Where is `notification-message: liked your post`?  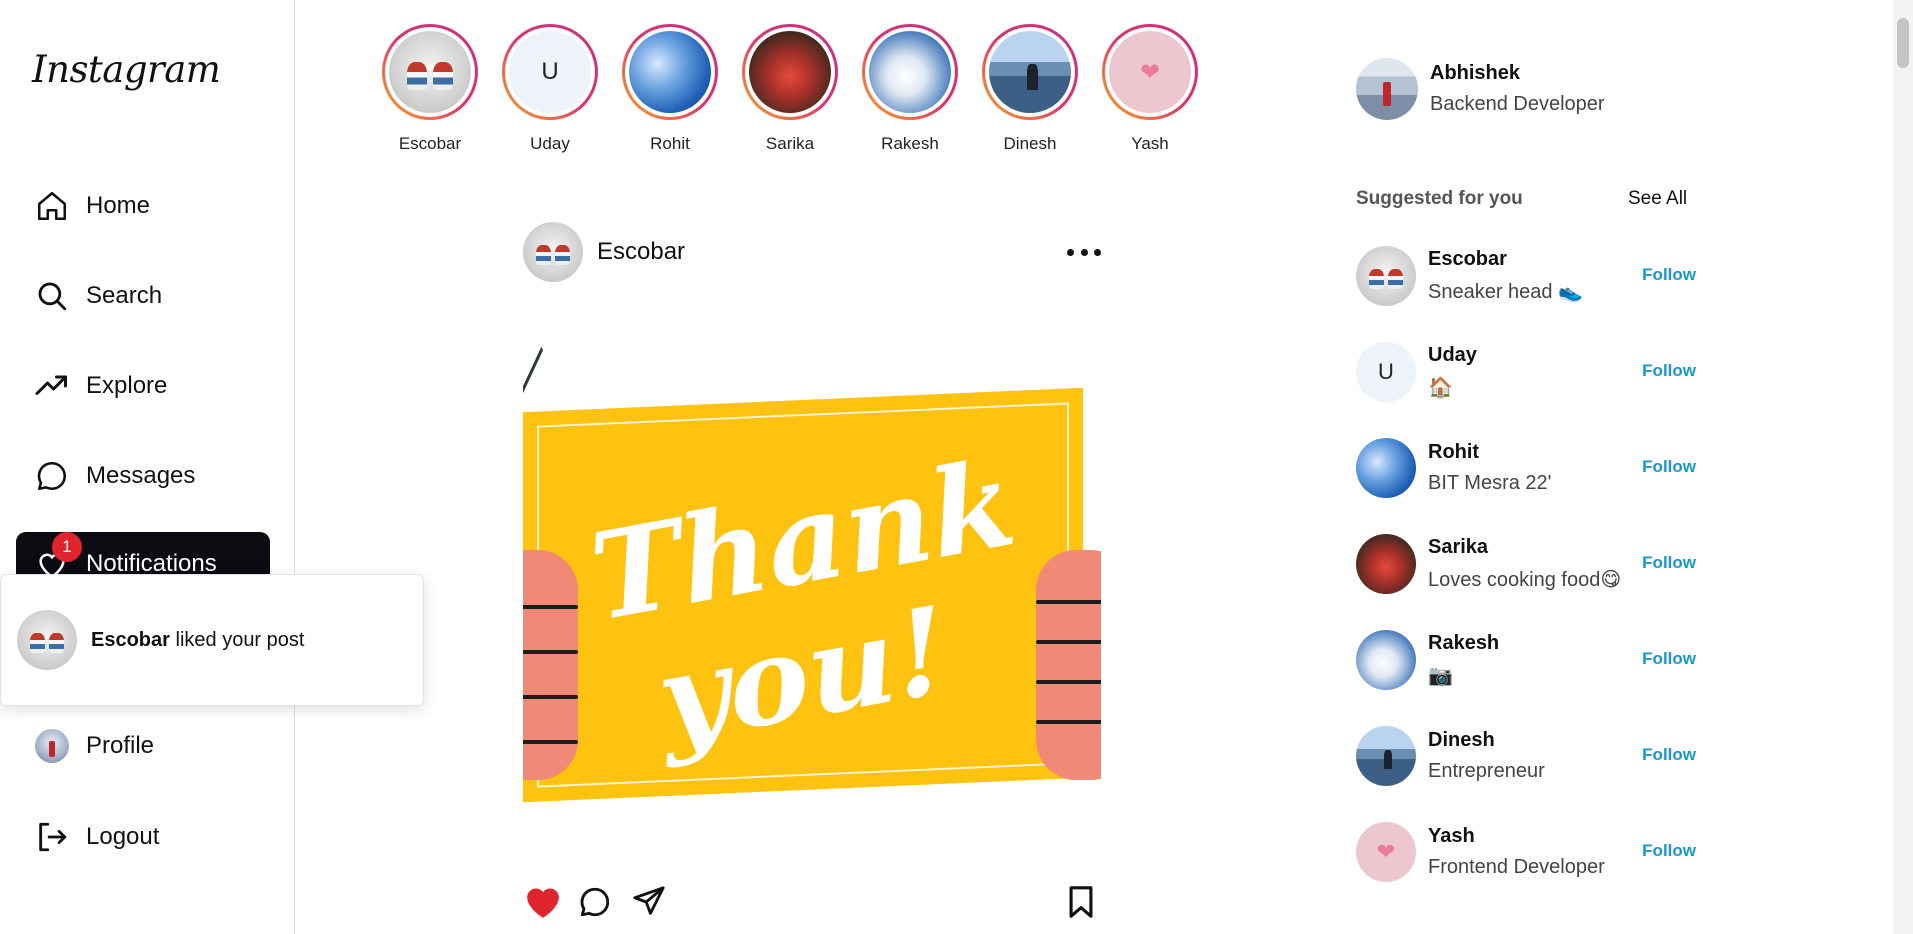 notification-message: liked your post is located at coordinates (240, 639).